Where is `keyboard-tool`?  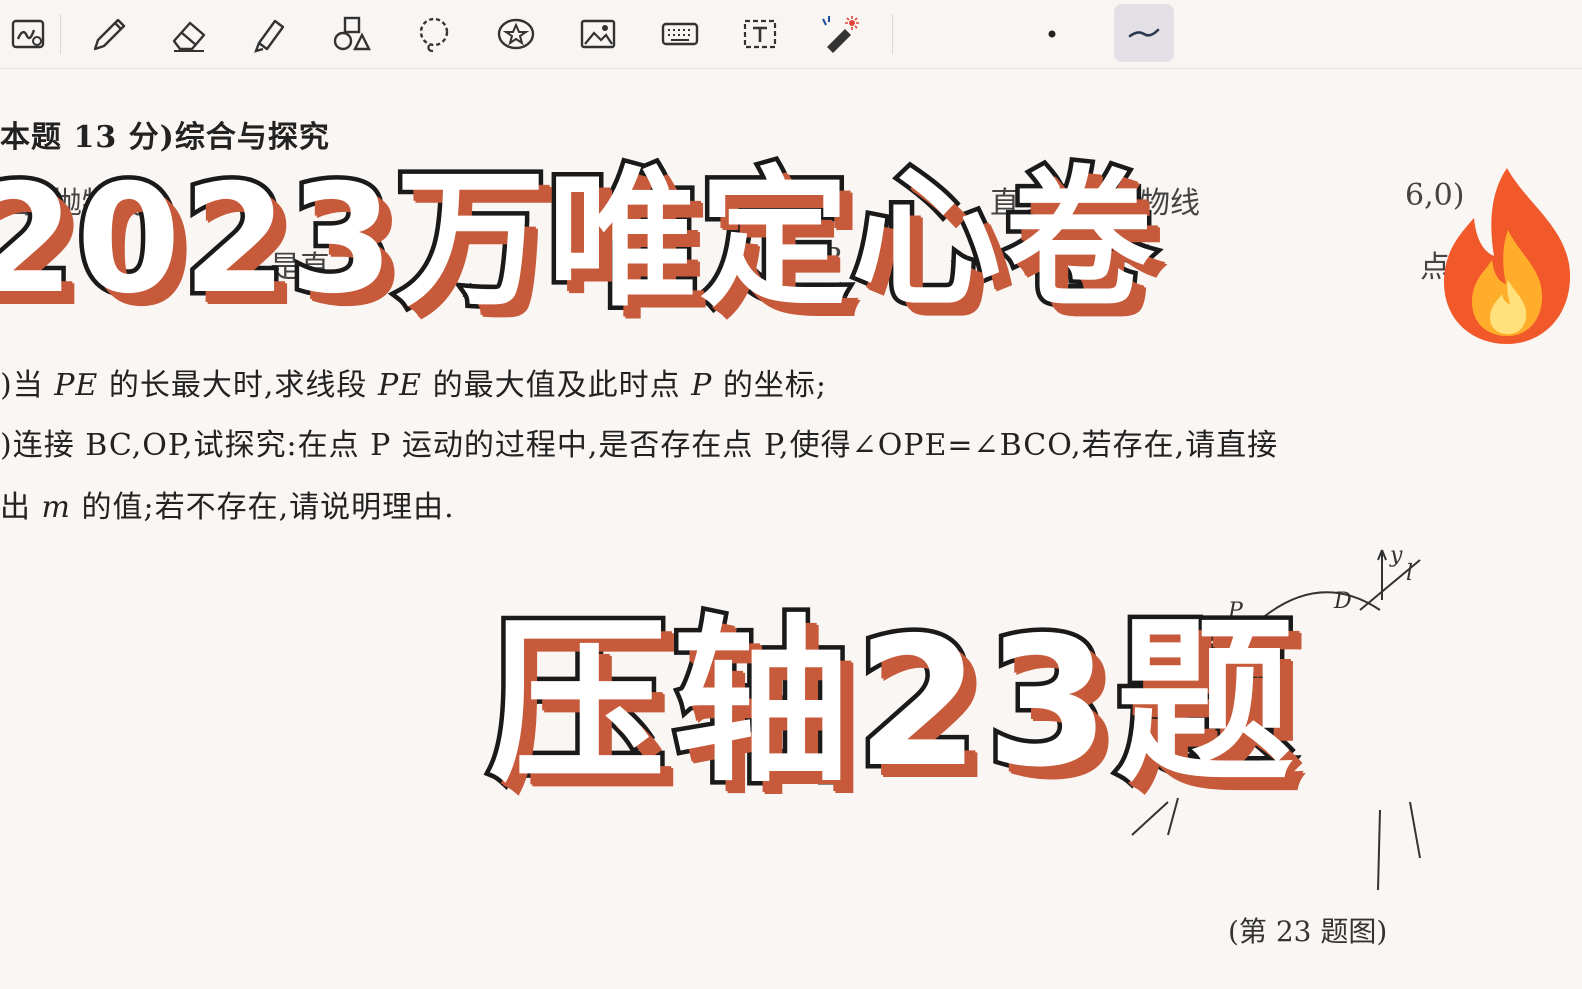
keyboard-tool is located at coordinates (680, 34).